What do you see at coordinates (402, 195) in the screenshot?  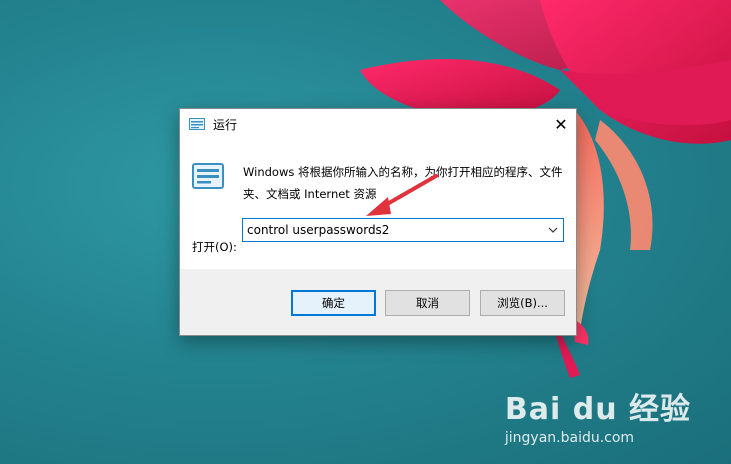 I see `annotation-arrow` at bounding box center [402, 195].